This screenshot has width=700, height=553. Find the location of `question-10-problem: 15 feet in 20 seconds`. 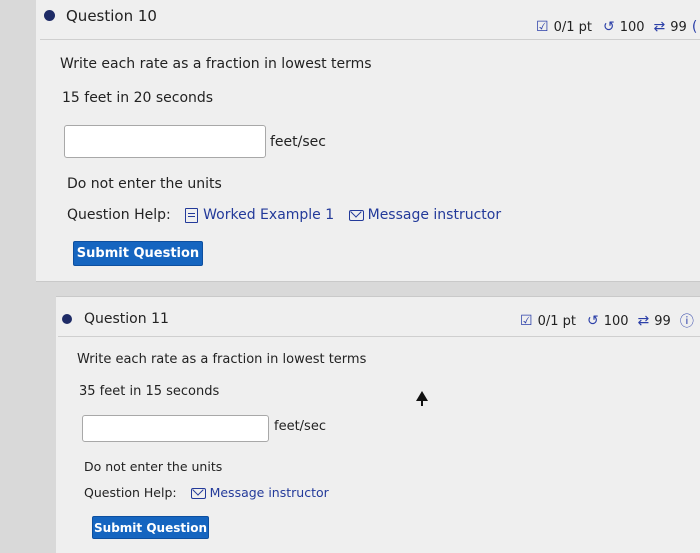

question-10-problem: 15 feet in 20 seconds is located at coordinates (138, 98).